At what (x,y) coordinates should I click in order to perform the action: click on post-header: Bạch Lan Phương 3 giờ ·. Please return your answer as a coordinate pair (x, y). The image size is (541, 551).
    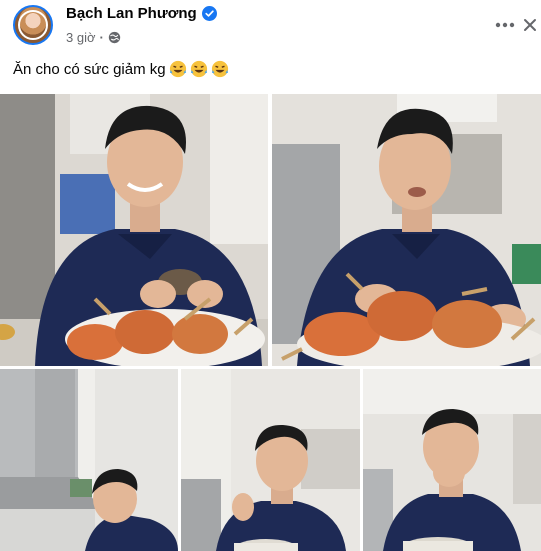
    Looking at the image, I should click on (270, 26).